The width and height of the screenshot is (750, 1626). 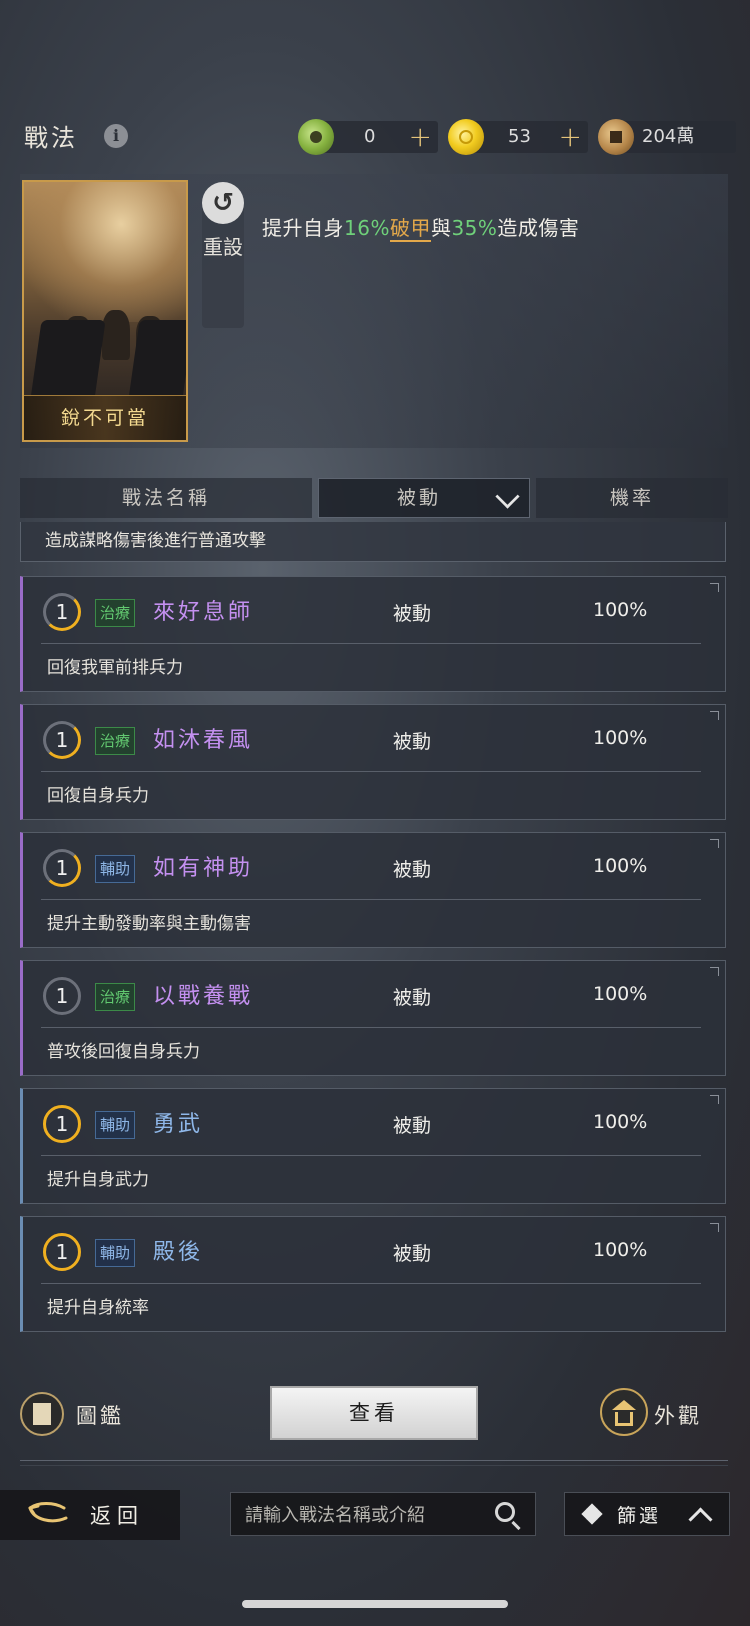 I want to click on card-art-rider, so click(x=116, y=335).